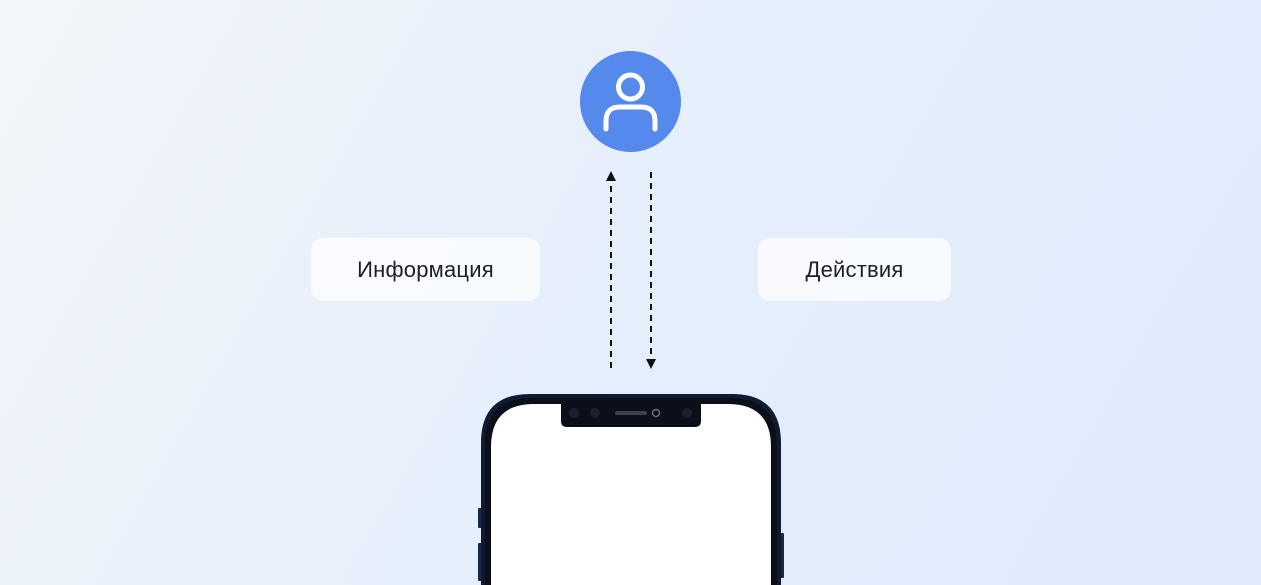 This screenshot has width=1261, height=585. I want to click on user-avatar, so click(630, 101).